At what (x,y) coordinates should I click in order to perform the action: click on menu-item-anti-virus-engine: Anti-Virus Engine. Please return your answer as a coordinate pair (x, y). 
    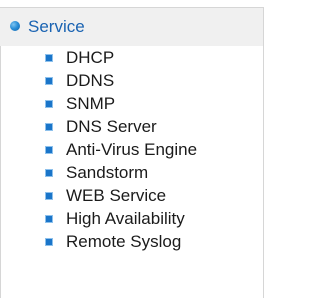
    Looking at the image, I should click on (131, 150).